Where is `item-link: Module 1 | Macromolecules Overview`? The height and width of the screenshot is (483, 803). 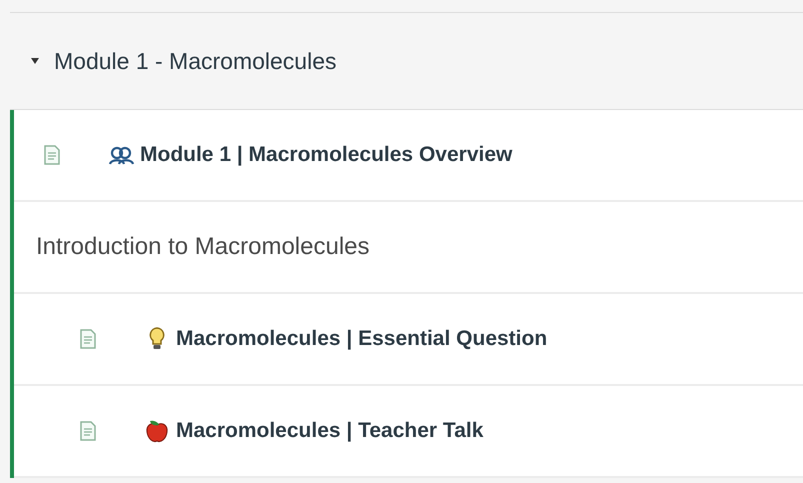 item-link: Module 1 | Macromolecules Overview is located at coordinates (326, 155).